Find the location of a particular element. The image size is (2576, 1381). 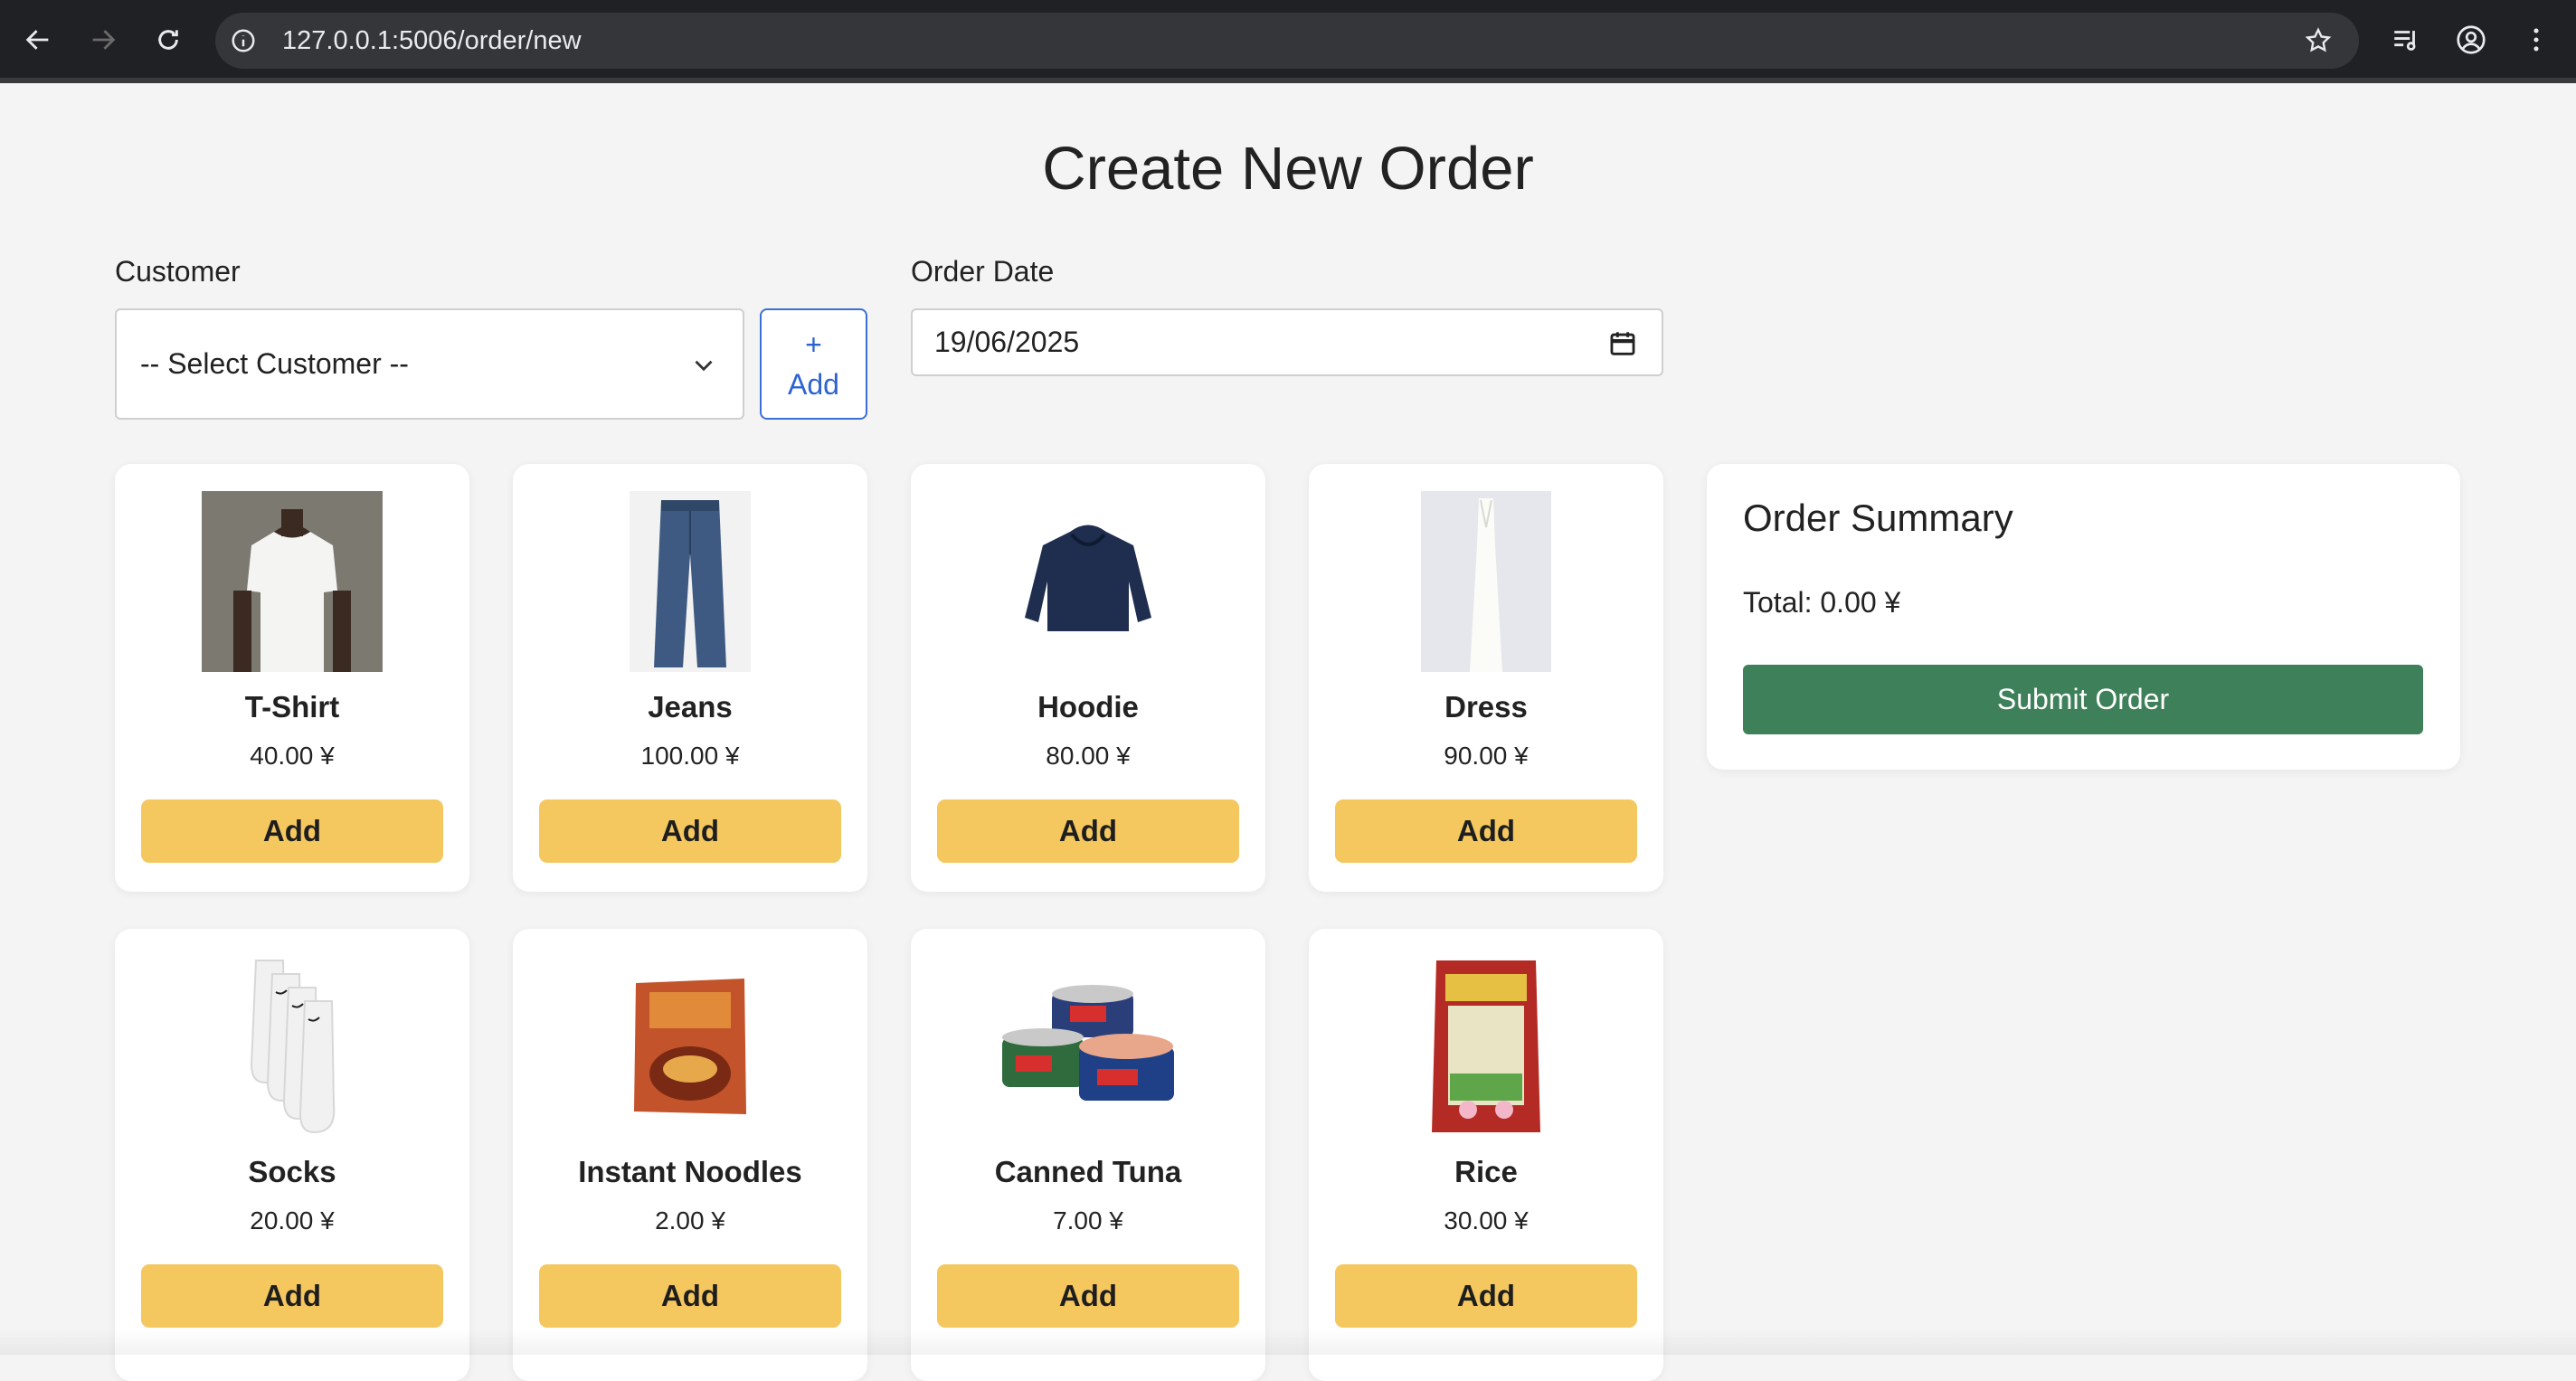

product-price: 90.00 ¥ is located at coordinates (1487, 756).